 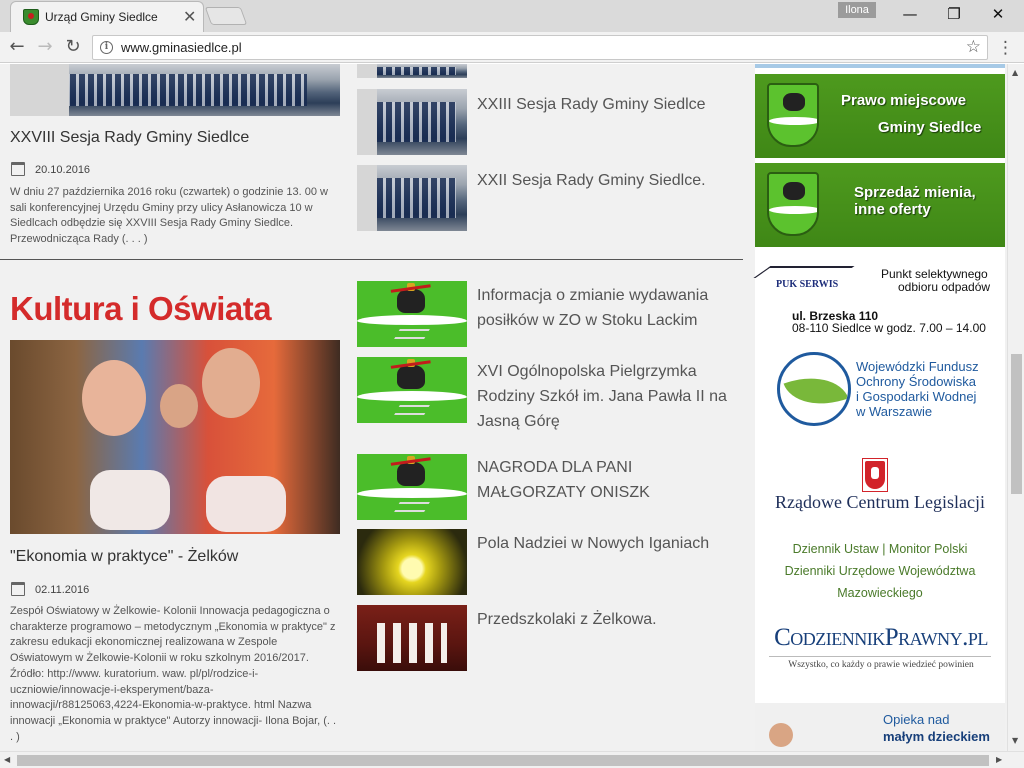 What do you see at coordinates (781, 735) in the screenshot?
I see `baby-image` at bounding box center [781, 735].